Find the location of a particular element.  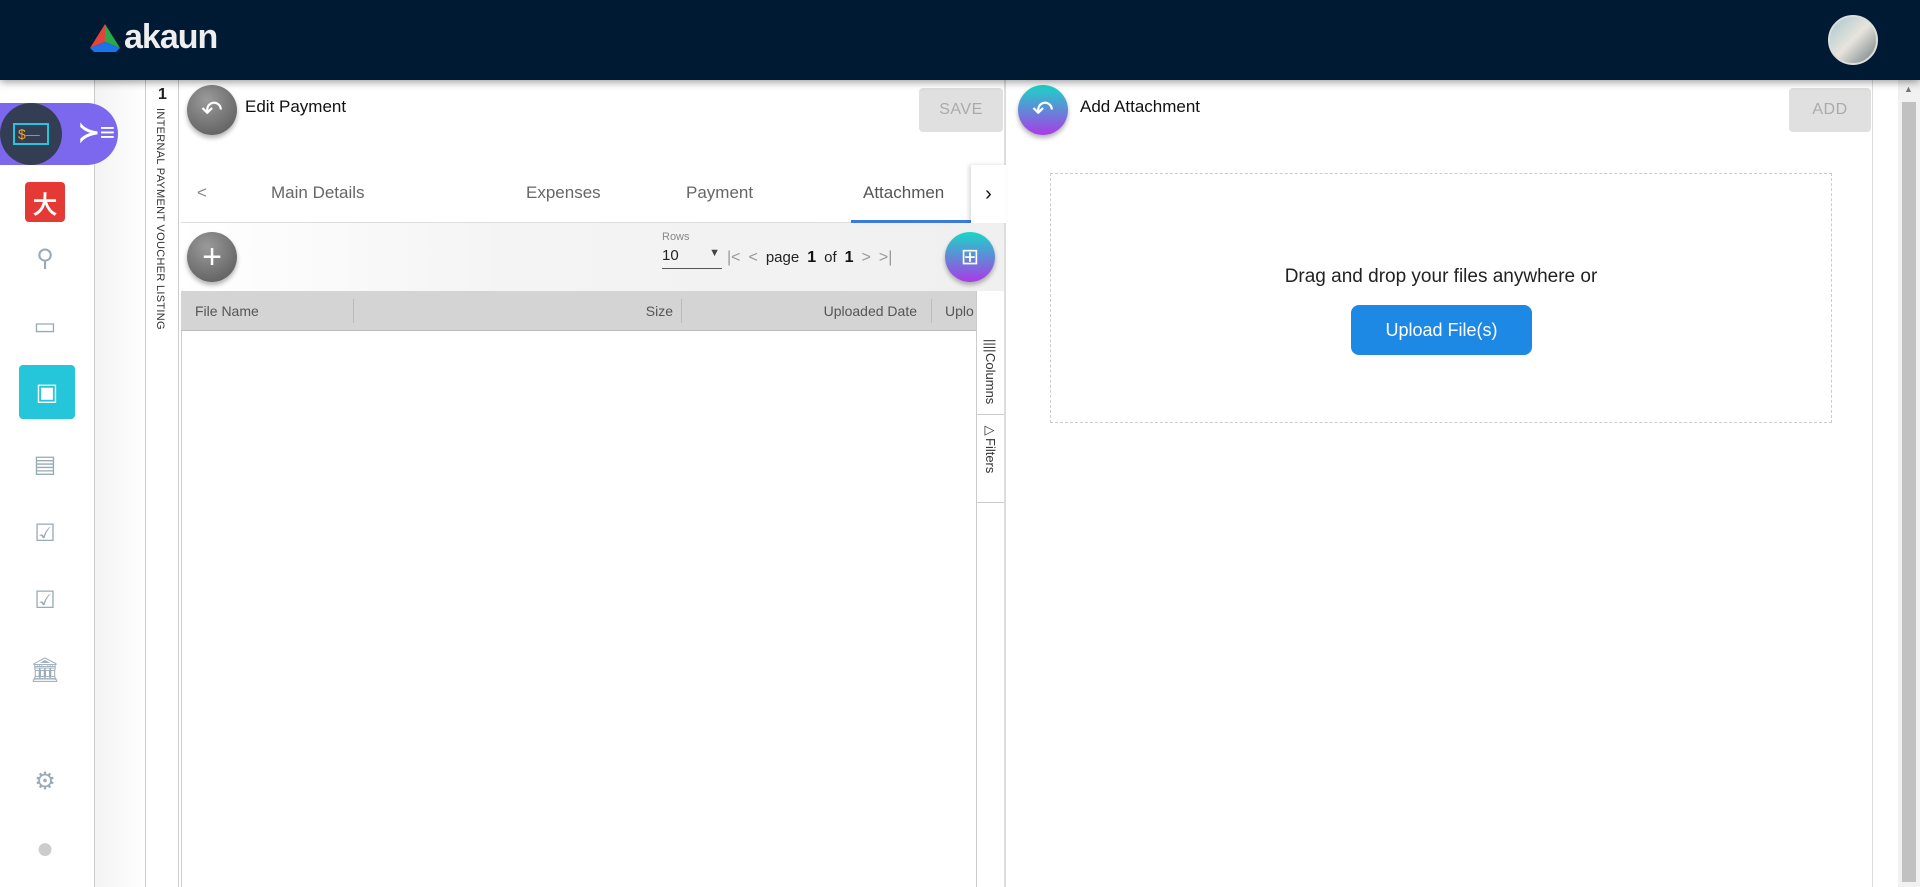

tab-scroll-left-icon: < is located at coordinates (202, 193).